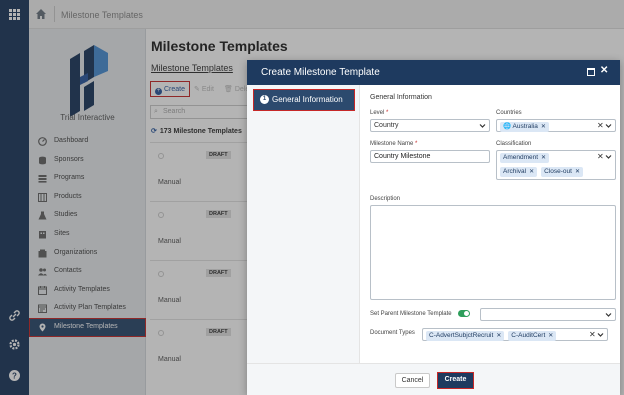 This screenshot has height=395, width=624. I want to click on step-general-information: 1 General Information, so click(304, 100).